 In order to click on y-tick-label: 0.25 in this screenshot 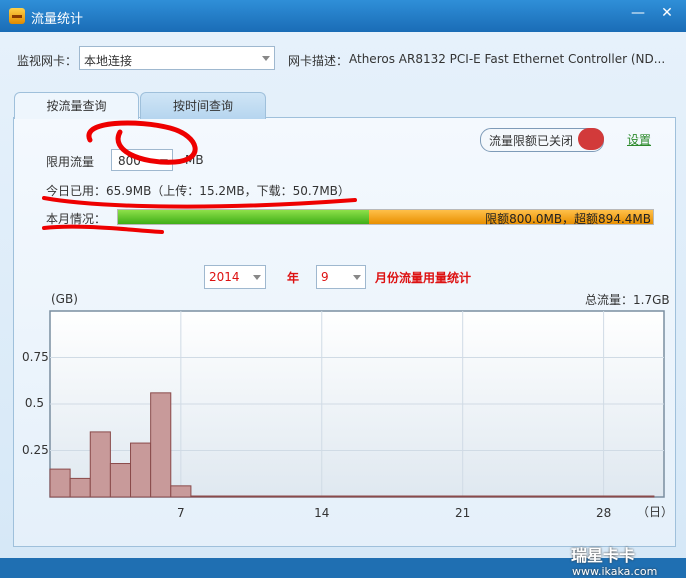, I will do `click(35, 449)`.